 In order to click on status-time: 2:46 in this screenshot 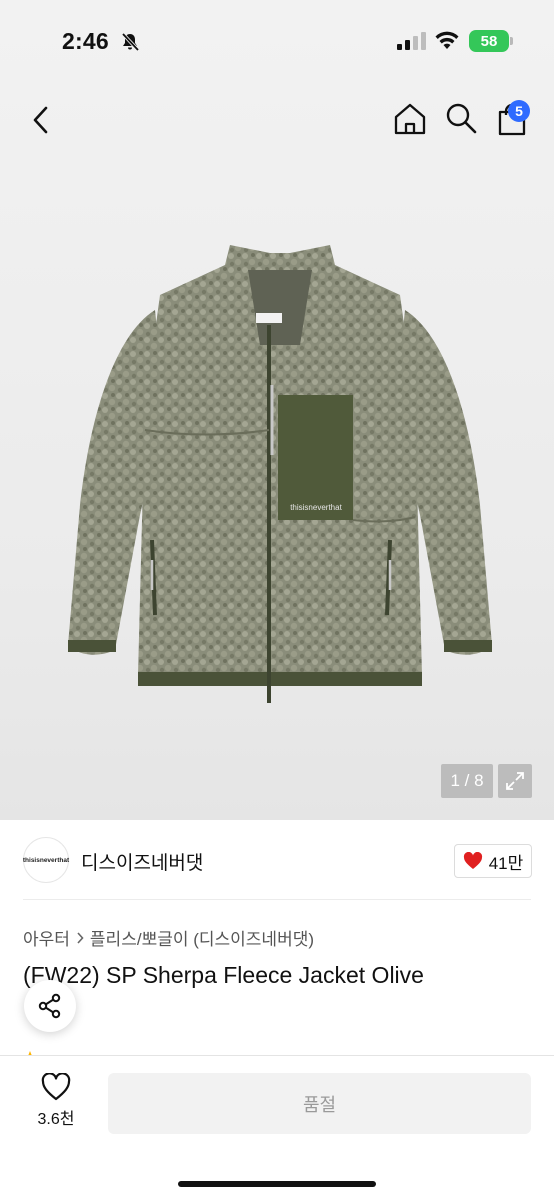, I will do `click(85, 41)`.